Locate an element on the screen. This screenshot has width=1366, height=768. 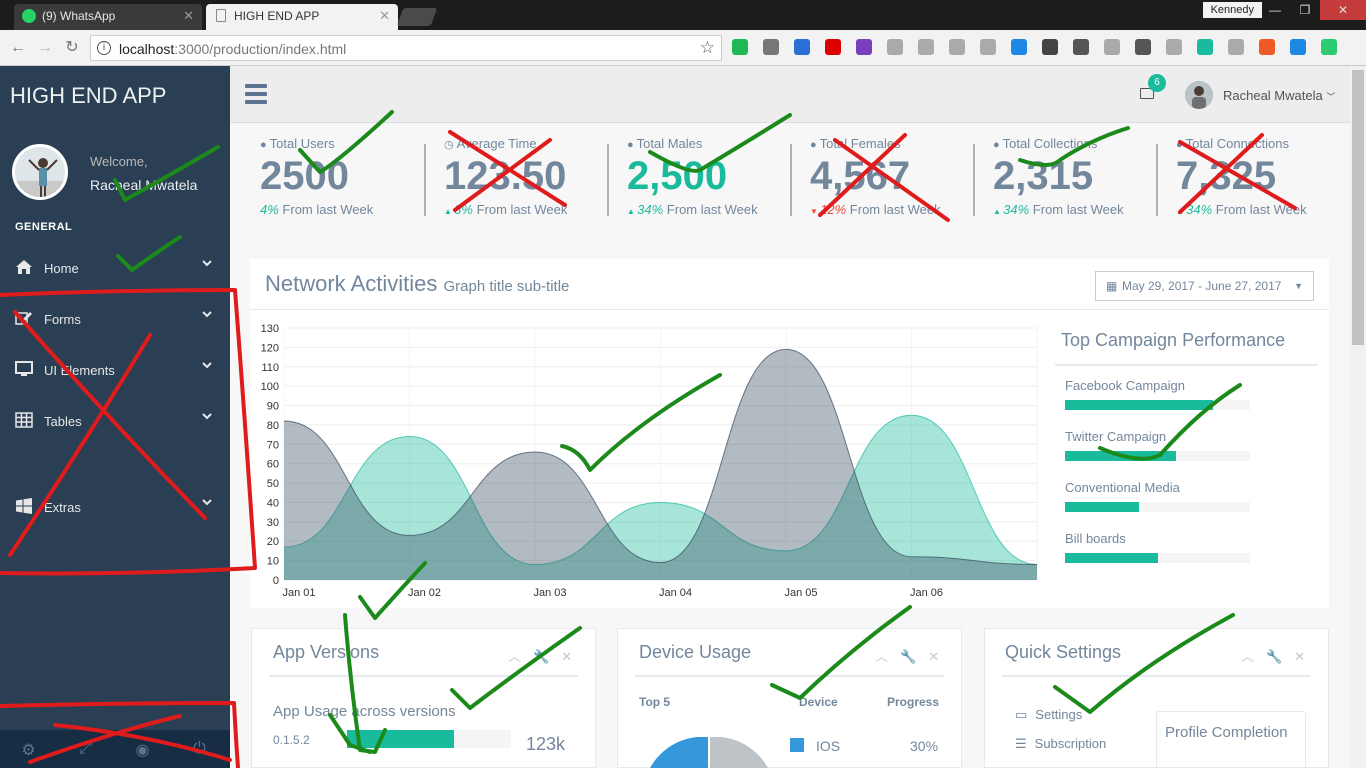
device-col-progress: Progress is located at coordinates (913, 702).